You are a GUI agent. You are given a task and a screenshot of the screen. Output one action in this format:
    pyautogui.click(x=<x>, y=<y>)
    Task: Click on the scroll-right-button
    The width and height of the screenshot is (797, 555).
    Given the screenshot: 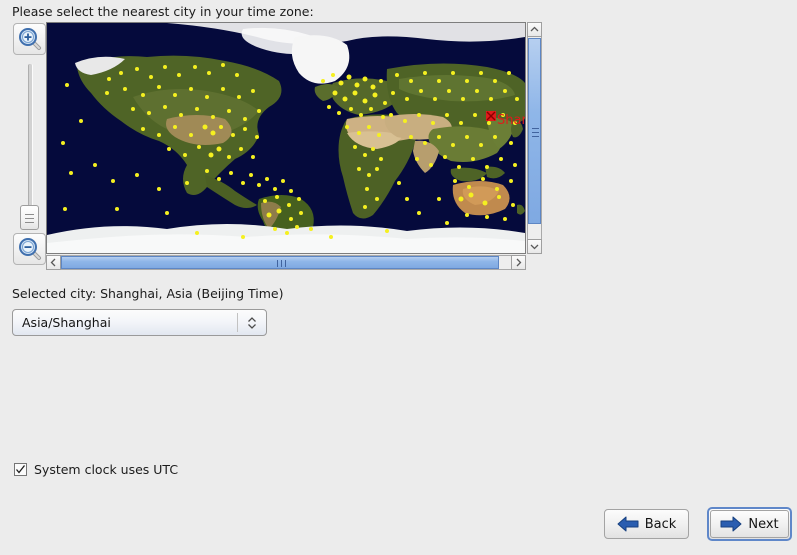 What is the action you would take?
    pyautogui.click(x=518, y=262)
    